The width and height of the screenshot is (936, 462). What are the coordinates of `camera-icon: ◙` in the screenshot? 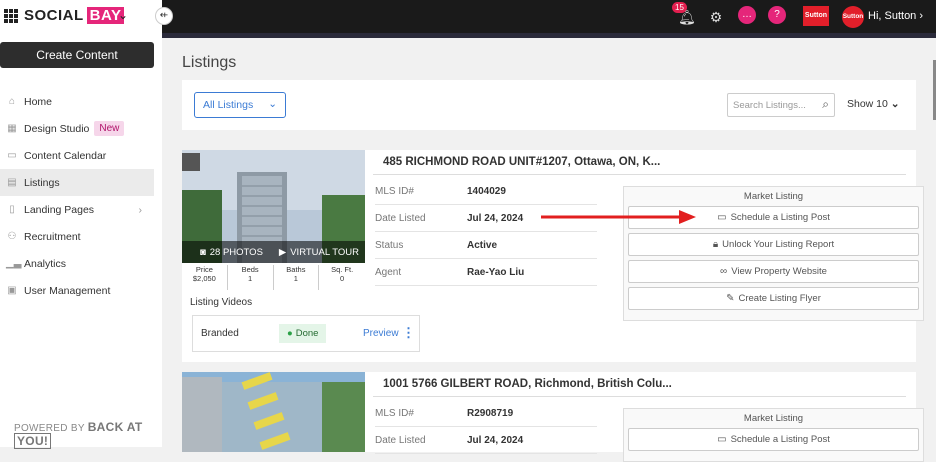 It's located at (203, 252).